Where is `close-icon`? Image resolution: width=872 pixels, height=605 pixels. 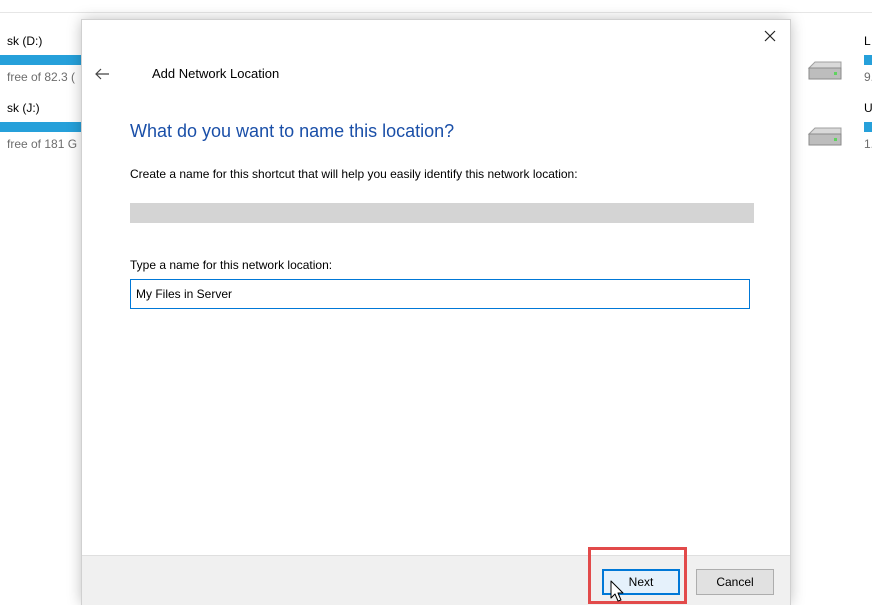 close-icon is located at coordinates (770, 36).